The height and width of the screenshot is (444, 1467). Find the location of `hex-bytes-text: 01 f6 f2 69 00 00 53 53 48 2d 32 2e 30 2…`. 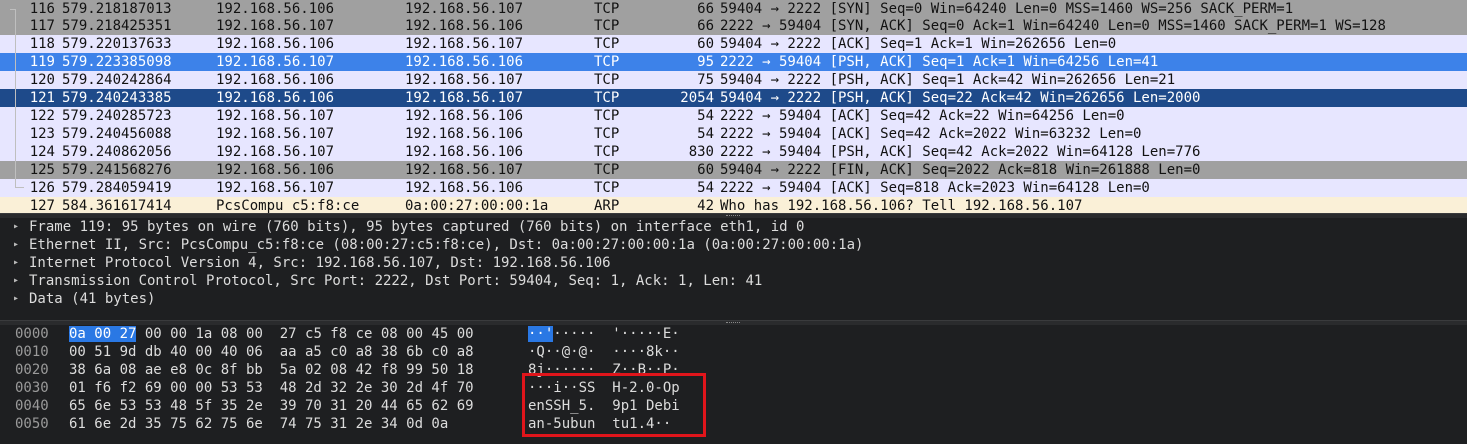

hex-bytes-text: 01 f6 f2 69 00 00 53 53 48 2d 32 2e 30 2… is located at coordinates (271, 388).